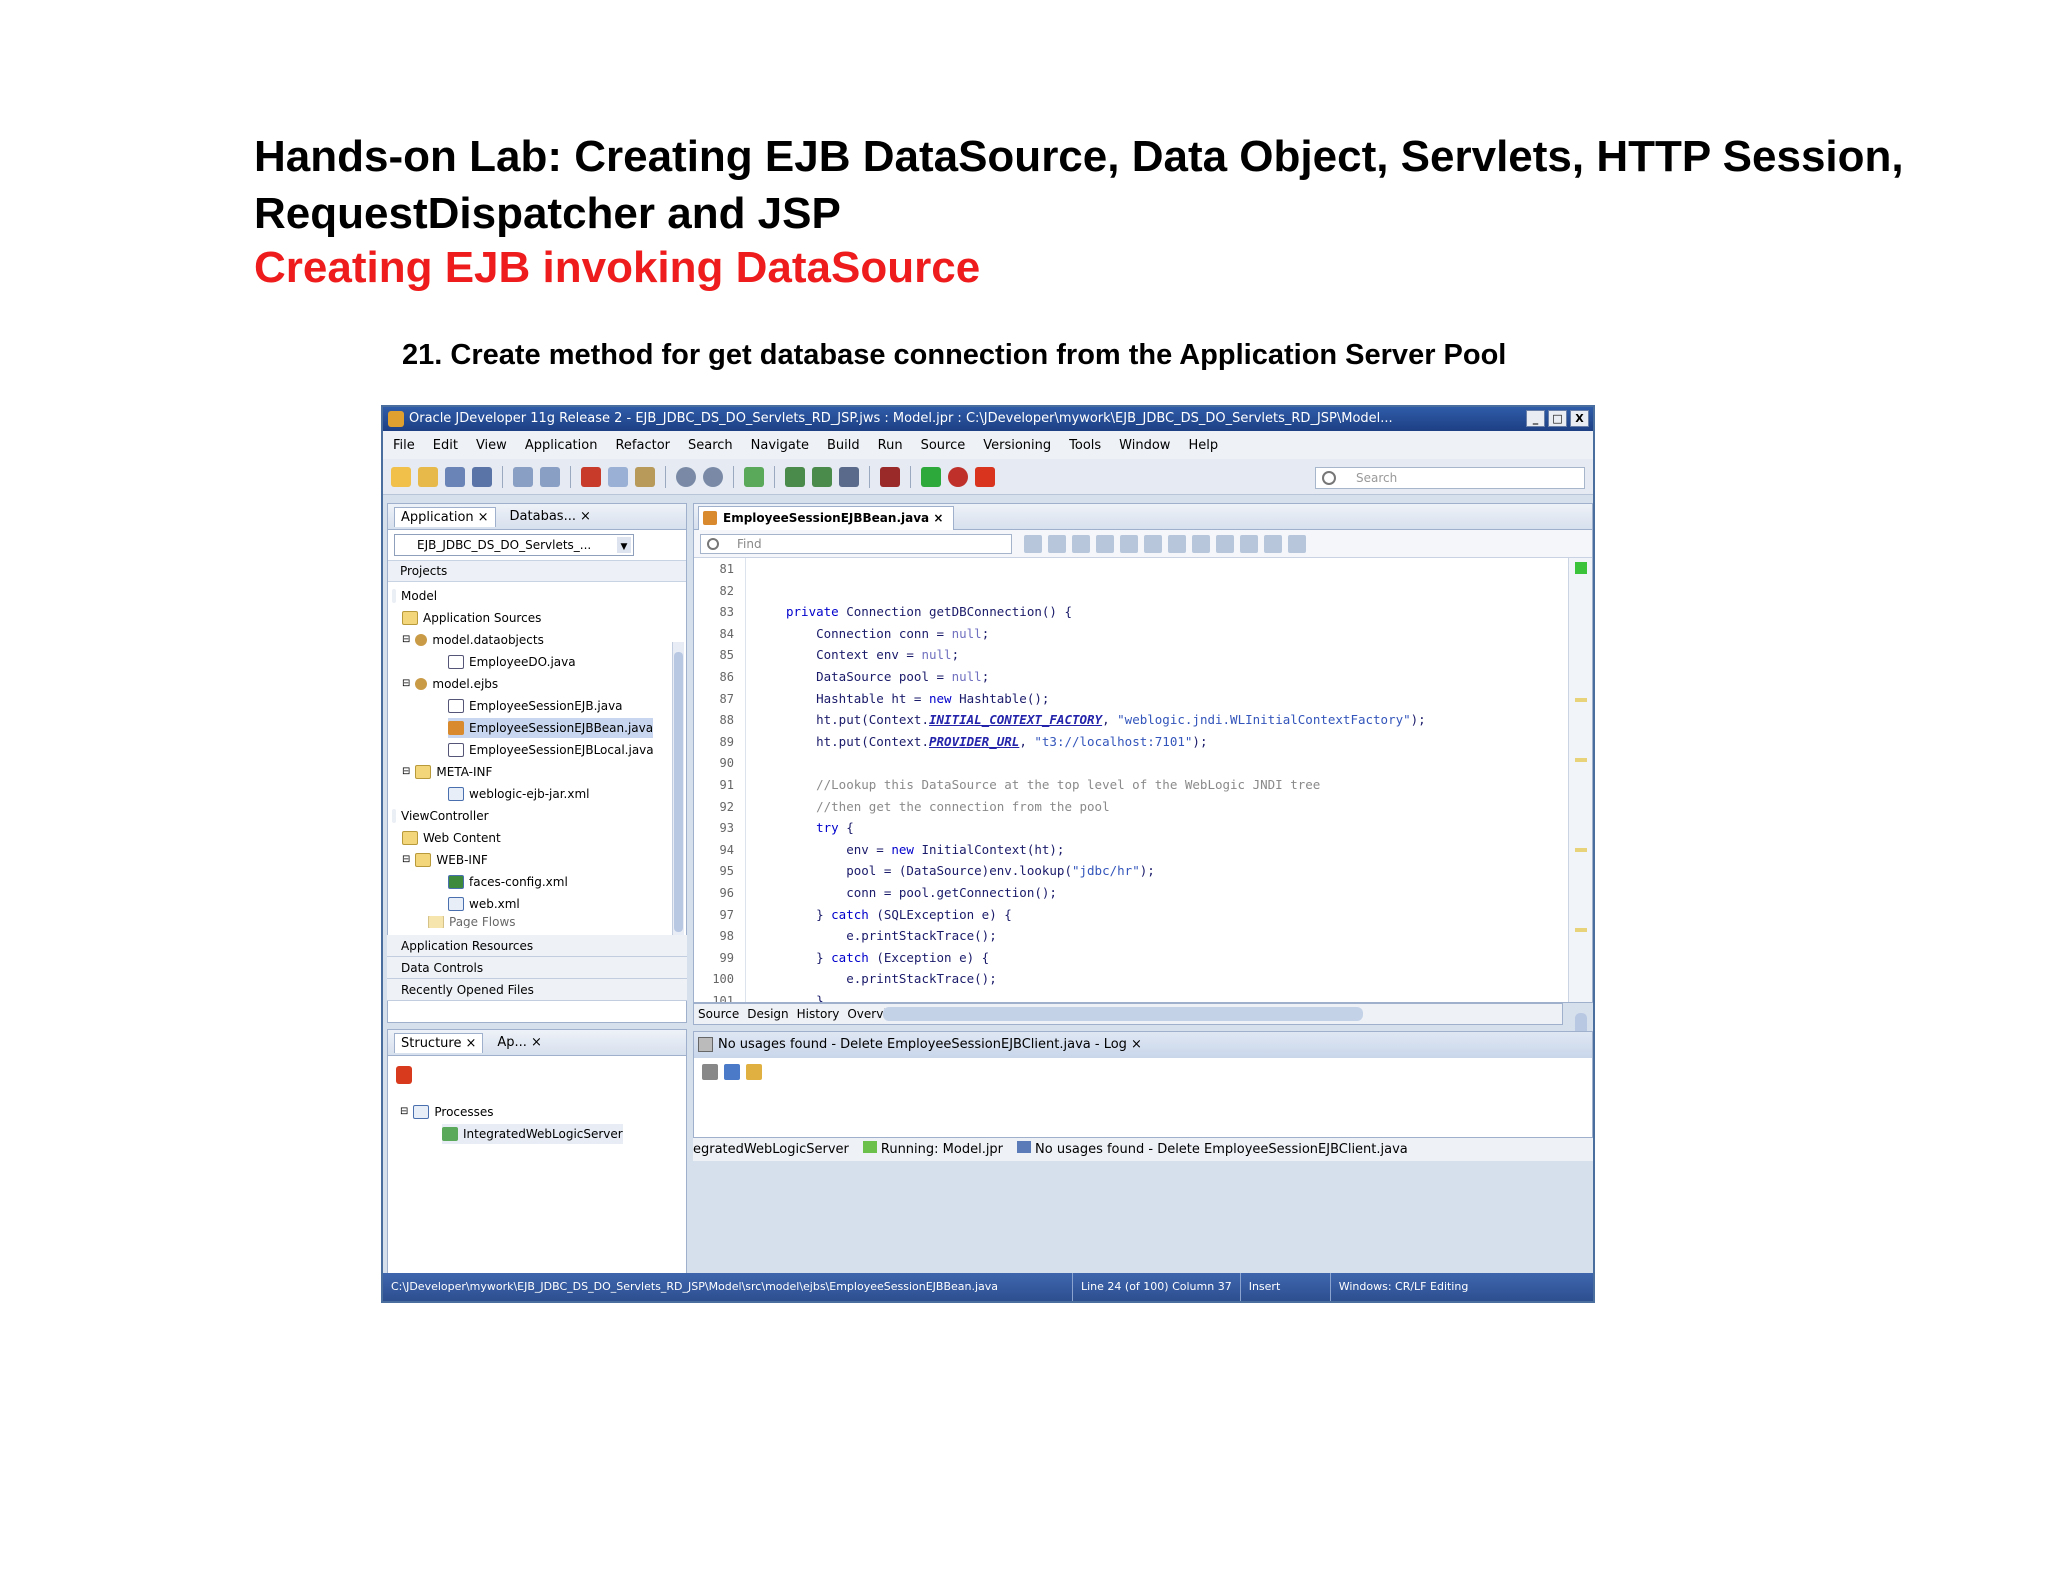  Describe the element at coordinates (827, 655) in the screenshot. I see `code-line: 85 Context env = null;` at that location.